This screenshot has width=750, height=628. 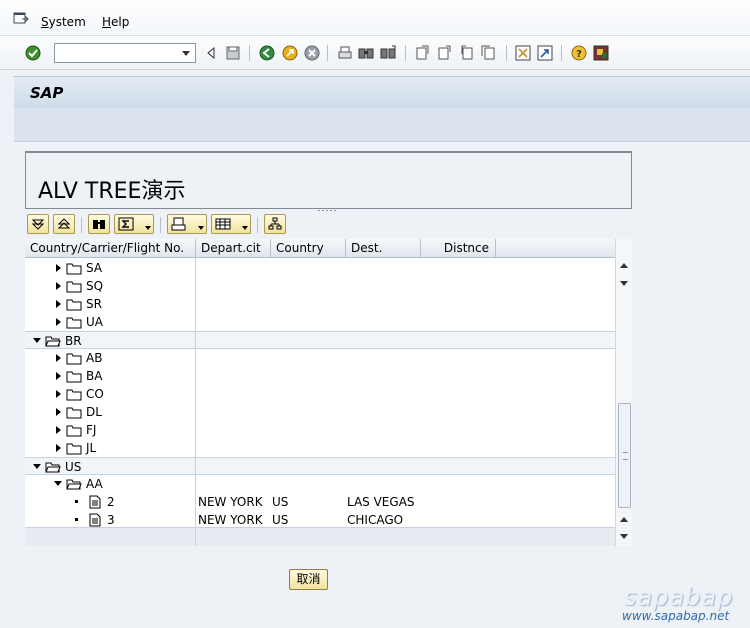 I want to click on column-header-tree: Country/Carrier/Flight No., so click(x=110, y=248).